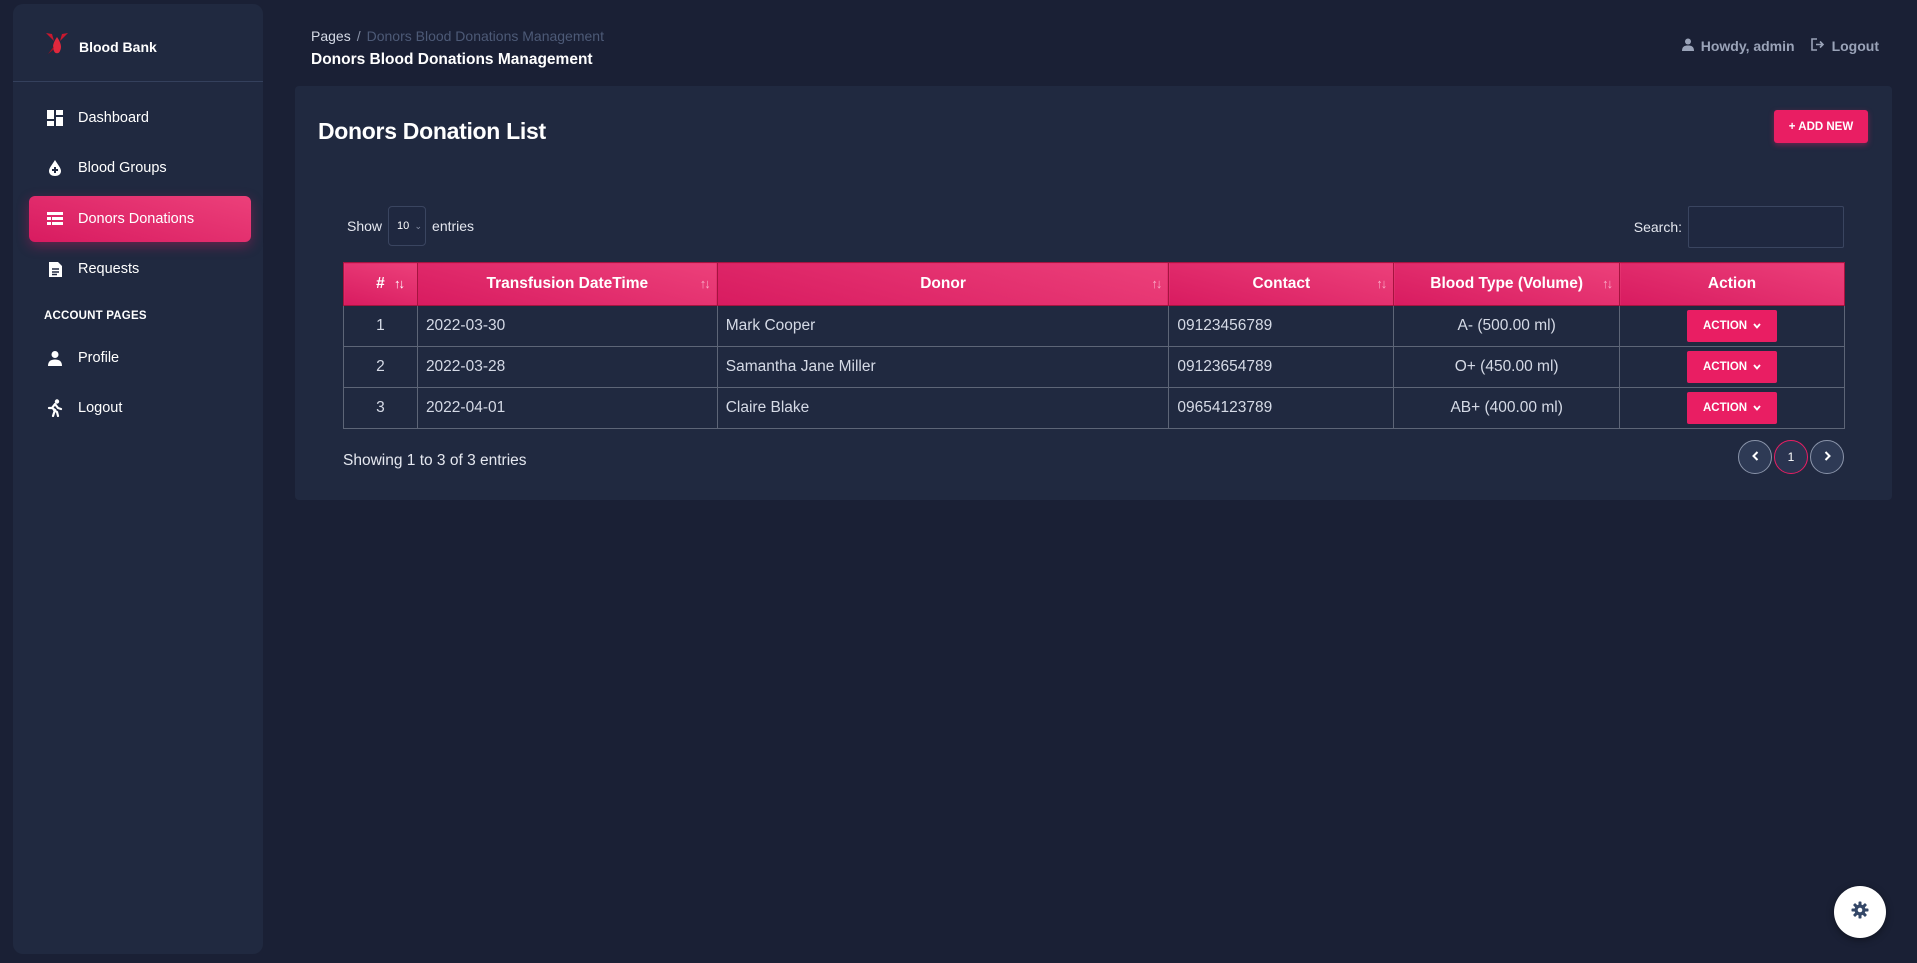 The height and width of the screenshot is (963, 1917). Describe the element at coordinates (365, 226) in the screenshot. I see `show-label: Show` at that location.